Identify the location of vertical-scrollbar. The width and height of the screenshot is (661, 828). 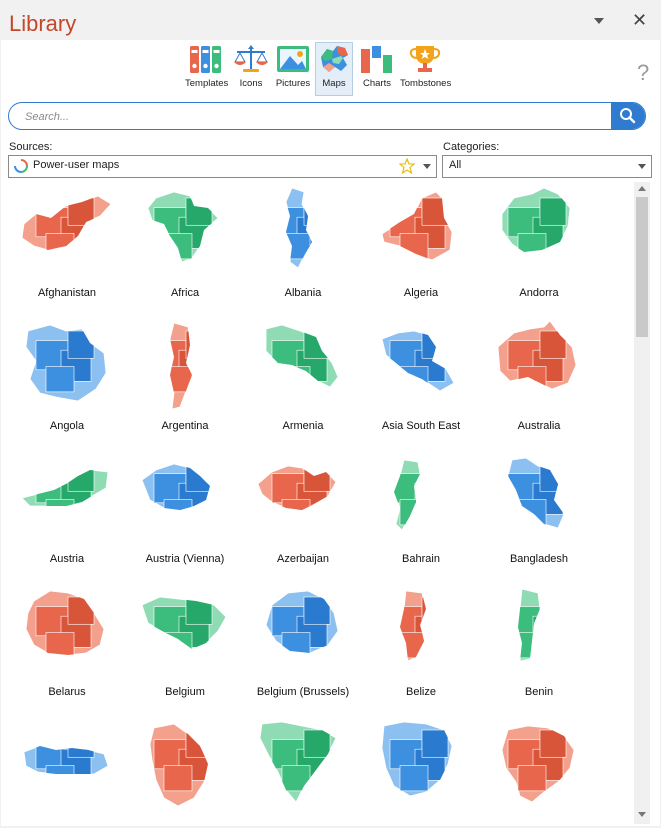
(642, 503).